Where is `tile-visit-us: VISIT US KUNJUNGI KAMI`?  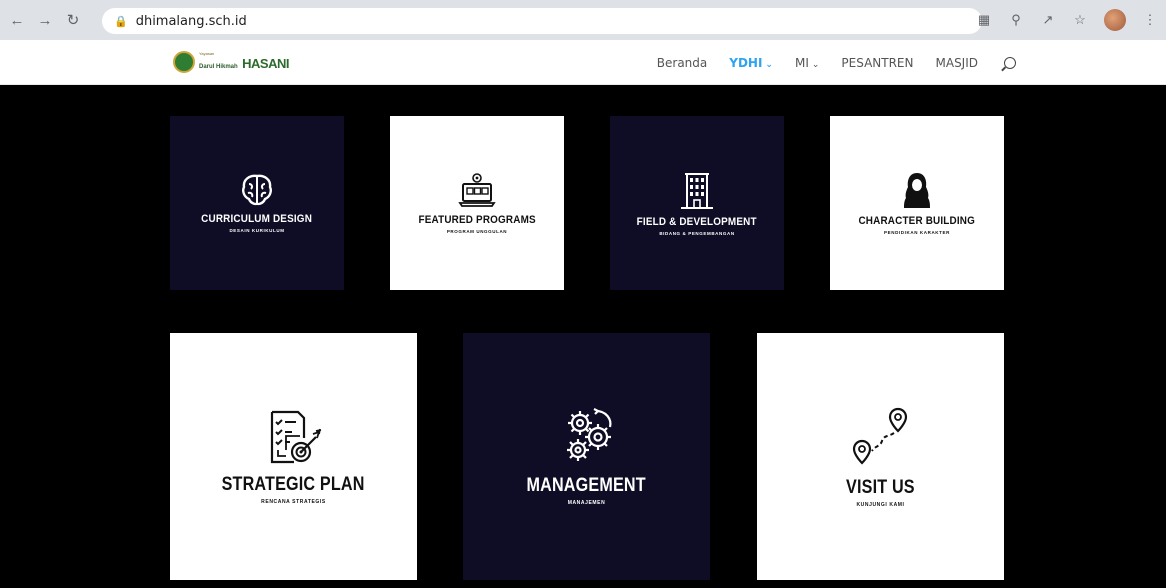
tile-visit-us: VISIT US KUNJUNGI KAMI is located at coordinates (880, 456).